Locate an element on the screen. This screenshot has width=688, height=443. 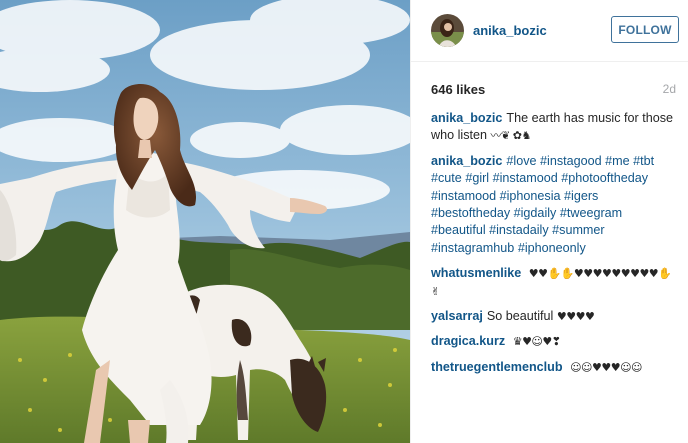
comment: yalsarraj So beautiful ♥♥♥♥ is located at coordinates (555, 316).